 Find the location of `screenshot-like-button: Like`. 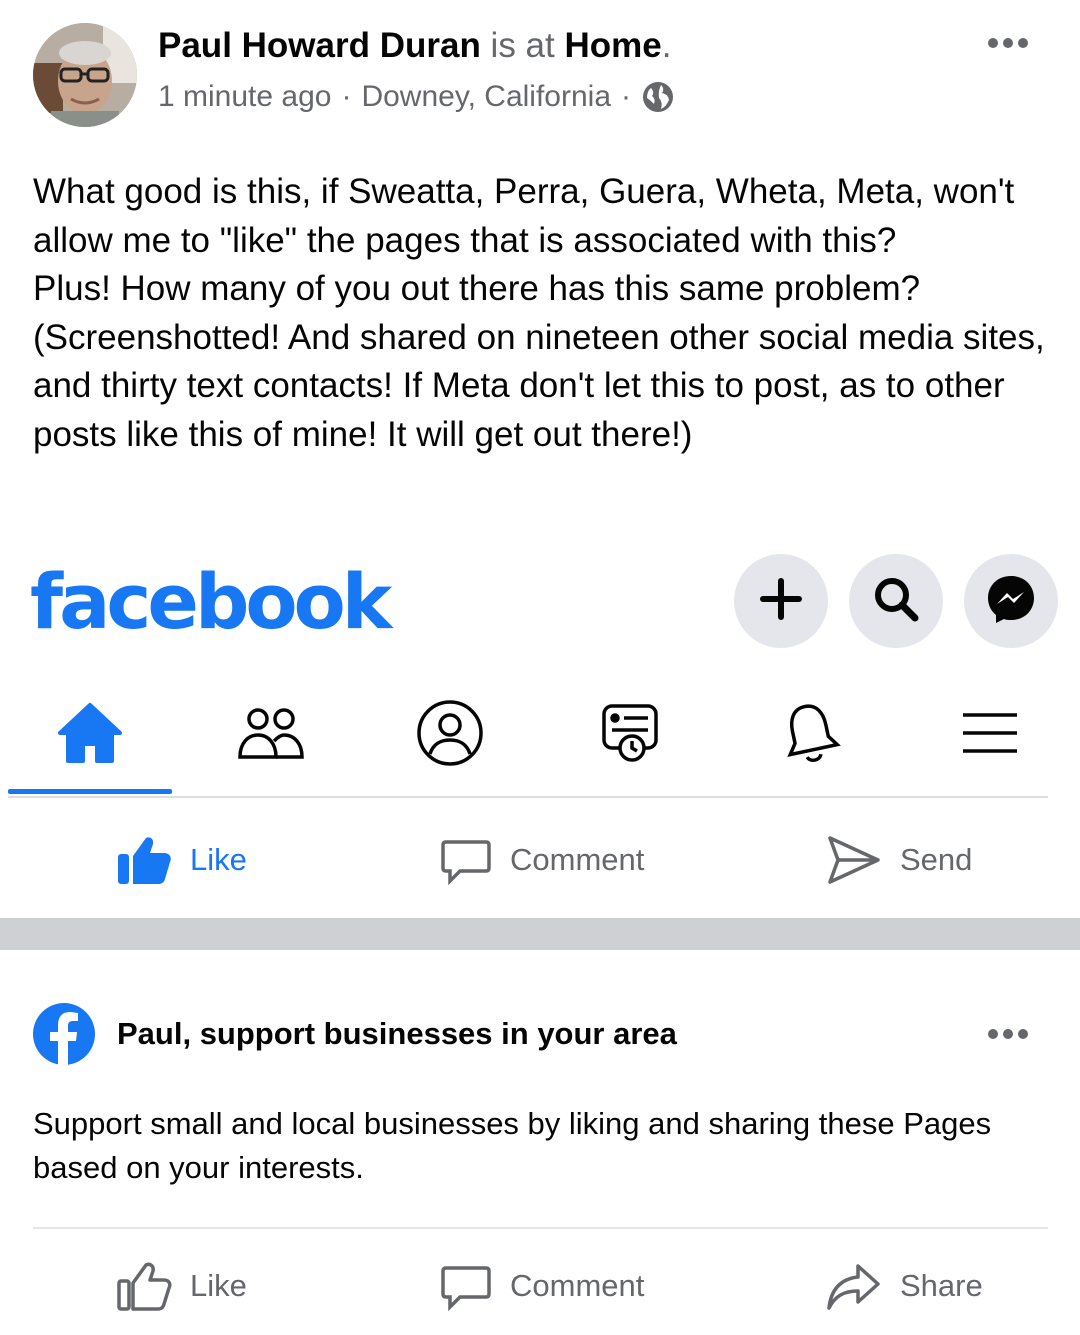

screenshot-like-button: Like is located at coordinates (181, 860).